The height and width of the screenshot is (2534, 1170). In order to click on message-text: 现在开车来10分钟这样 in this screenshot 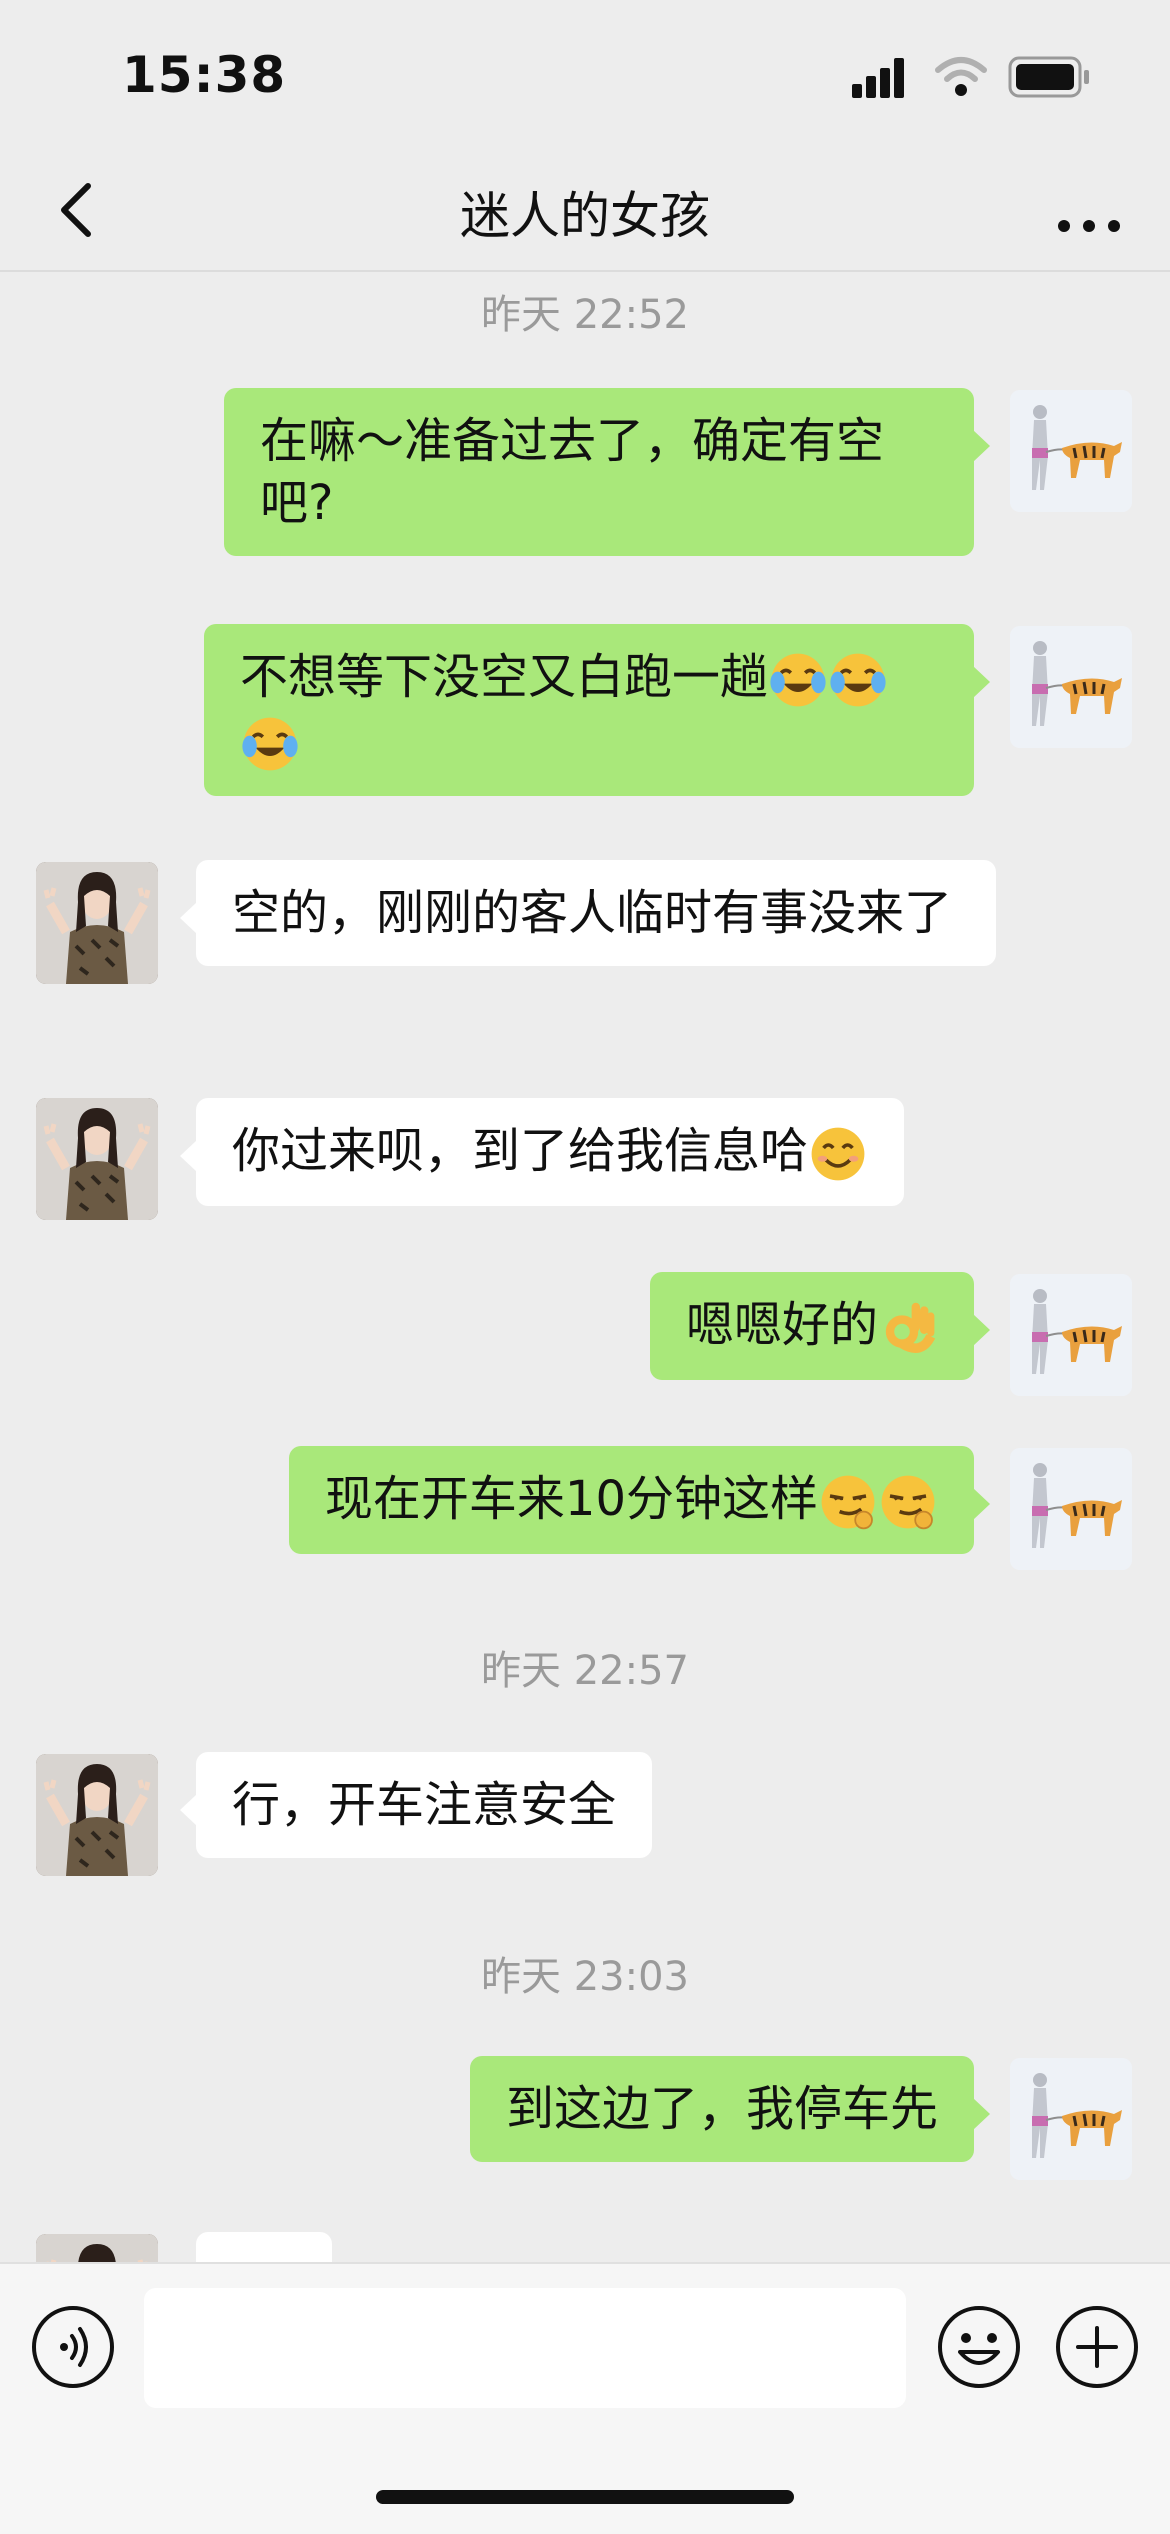, I will do `click(571, 1499)`.